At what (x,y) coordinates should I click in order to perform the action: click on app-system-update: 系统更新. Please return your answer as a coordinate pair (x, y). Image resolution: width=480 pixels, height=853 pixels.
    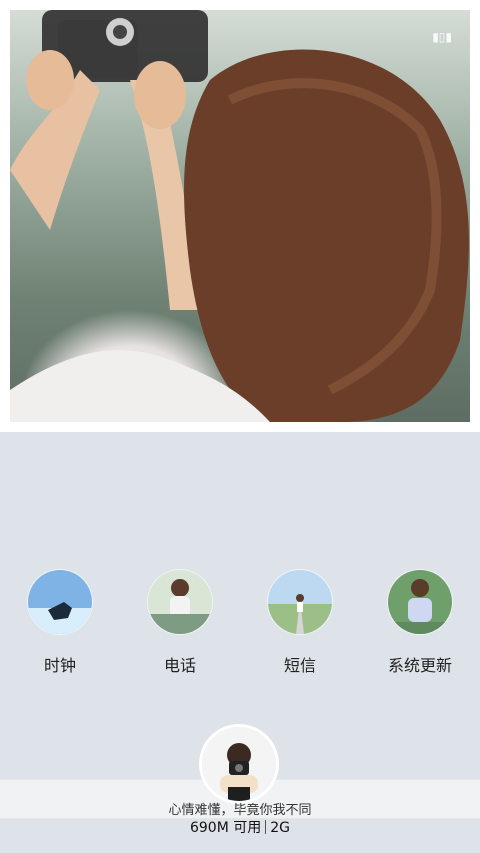
    Looking at the image, I should click on (420, 623).